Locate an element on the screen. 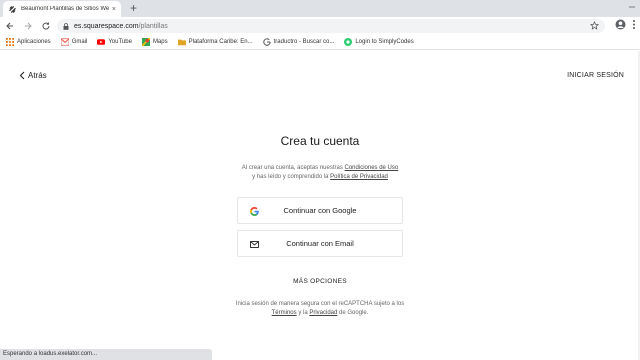 This screenshot has width=640, height=360. browser-tab-active: Beaumont Plantillas de Sitios Web · × is located at coordinates (62, 9).